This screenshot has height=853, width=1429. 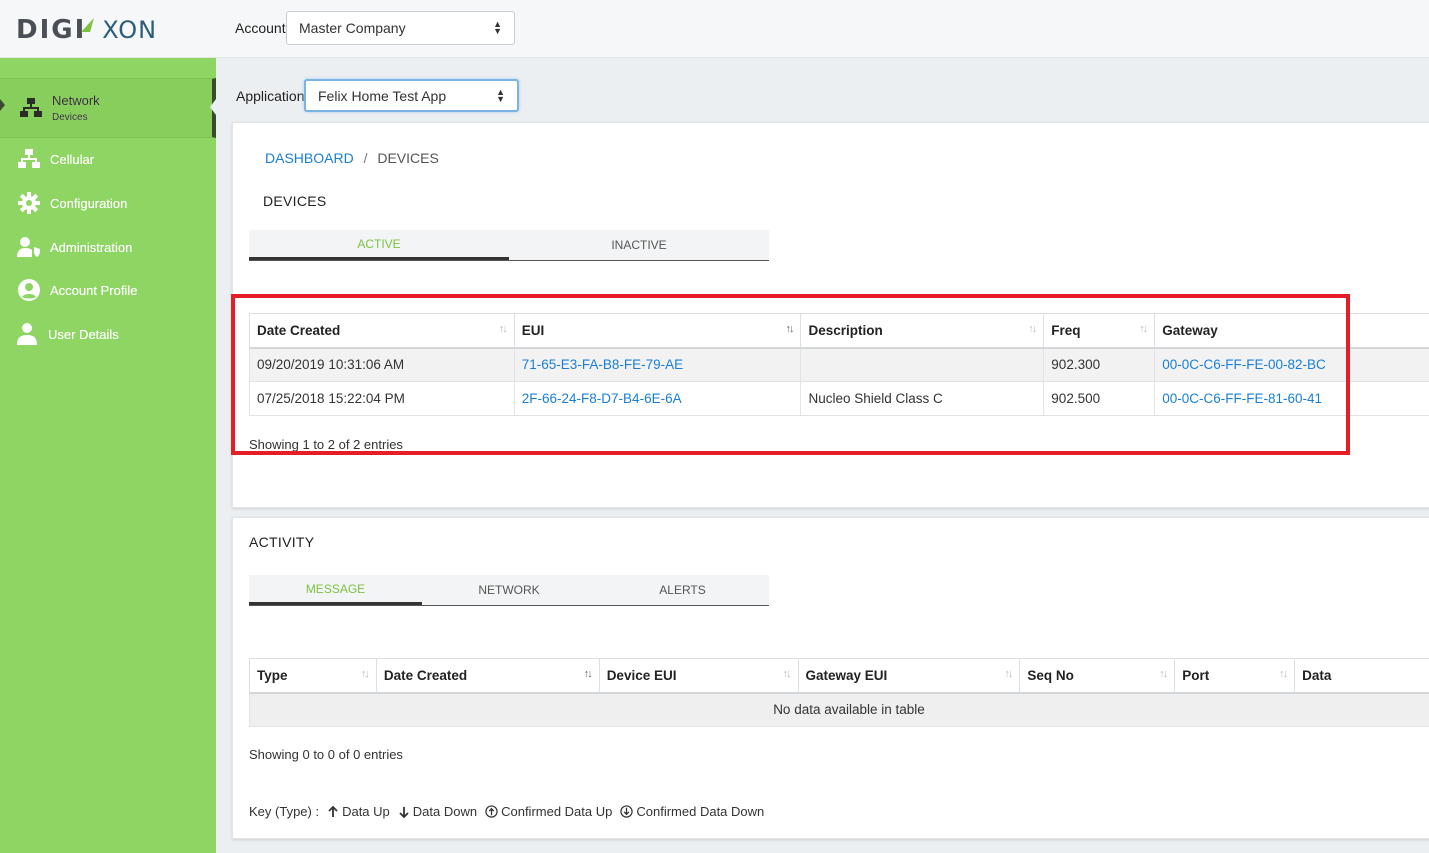 What do you see at coordinates (1066, 330) in the screenshot?
I see `column-header-label: Freq` at bounding box center [1066, 330].